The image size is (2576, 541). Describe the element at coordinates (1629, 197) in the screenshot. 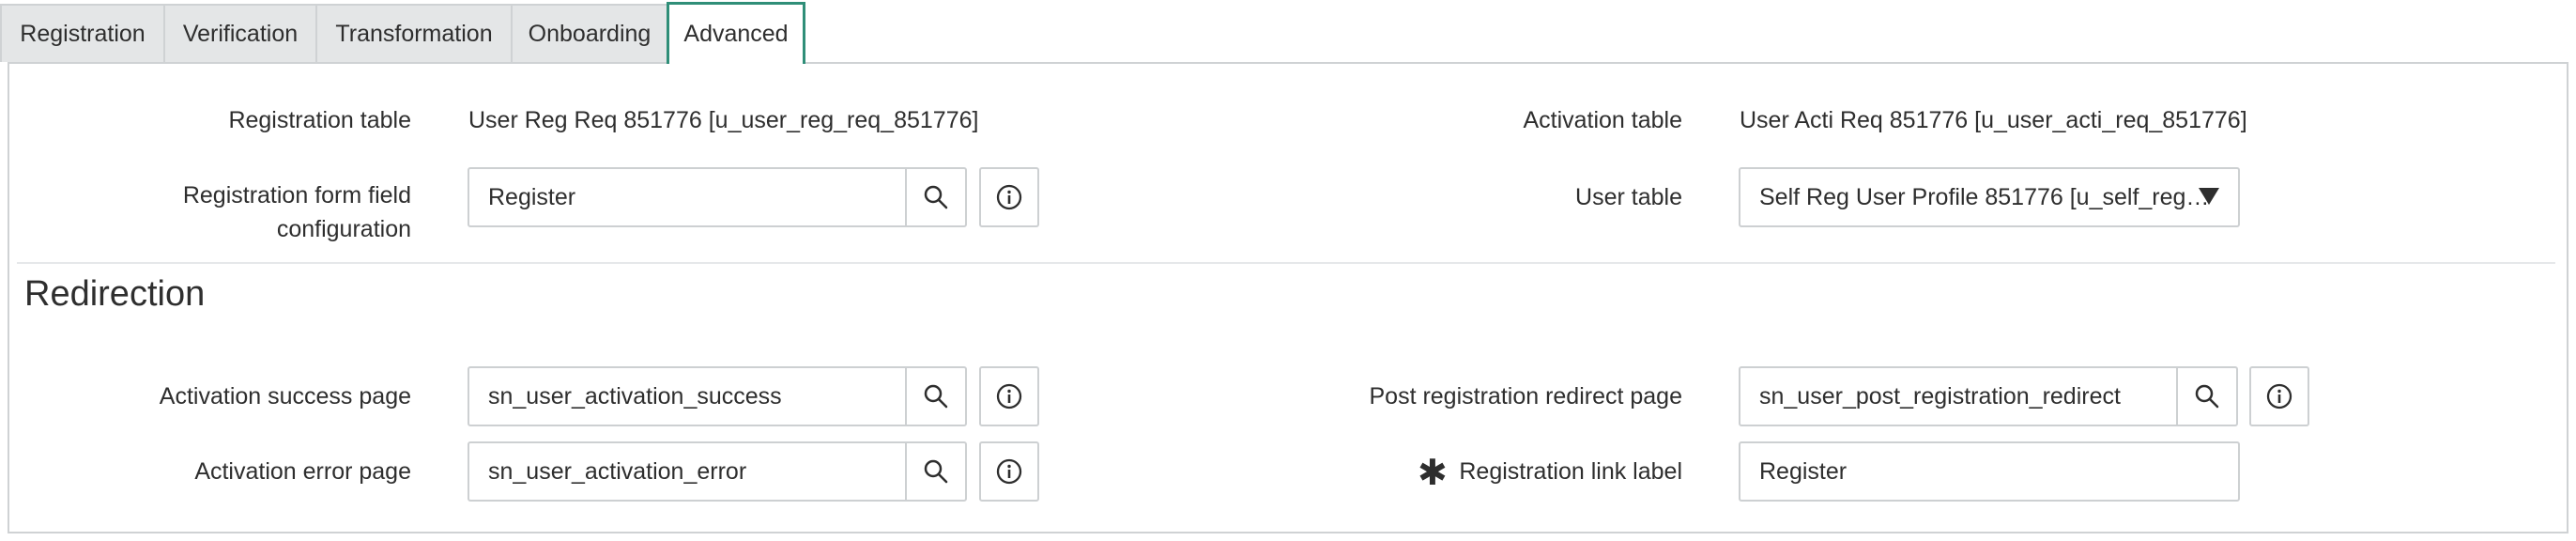

I see `user-table-label: User table` at that location.